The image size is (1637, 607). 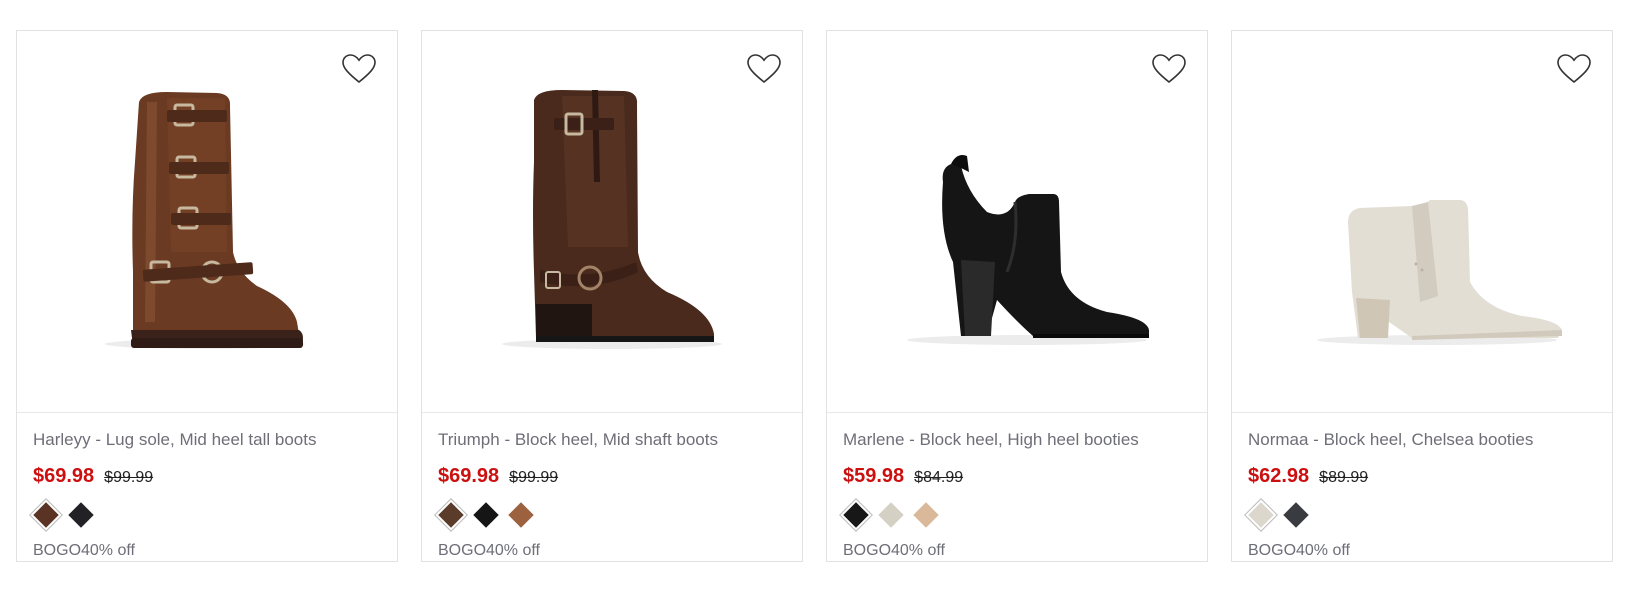 I want to click on product-name: Normaa - Block heel, Chelsea booties, so click(x=1422, y=440).